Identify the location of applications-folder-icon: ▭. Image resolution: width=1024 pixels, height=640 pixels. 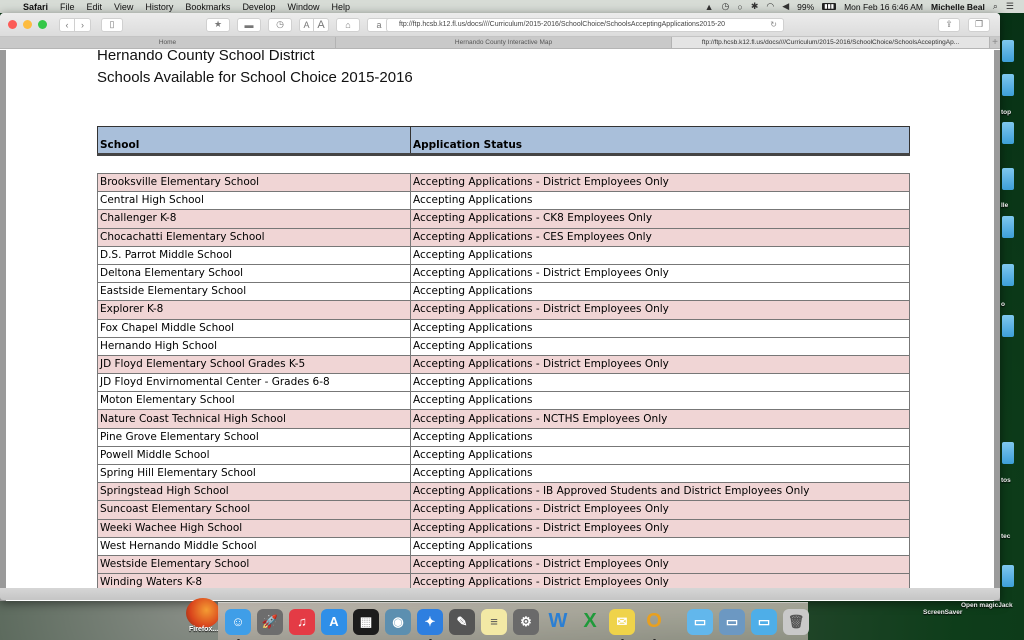
(732, 621).